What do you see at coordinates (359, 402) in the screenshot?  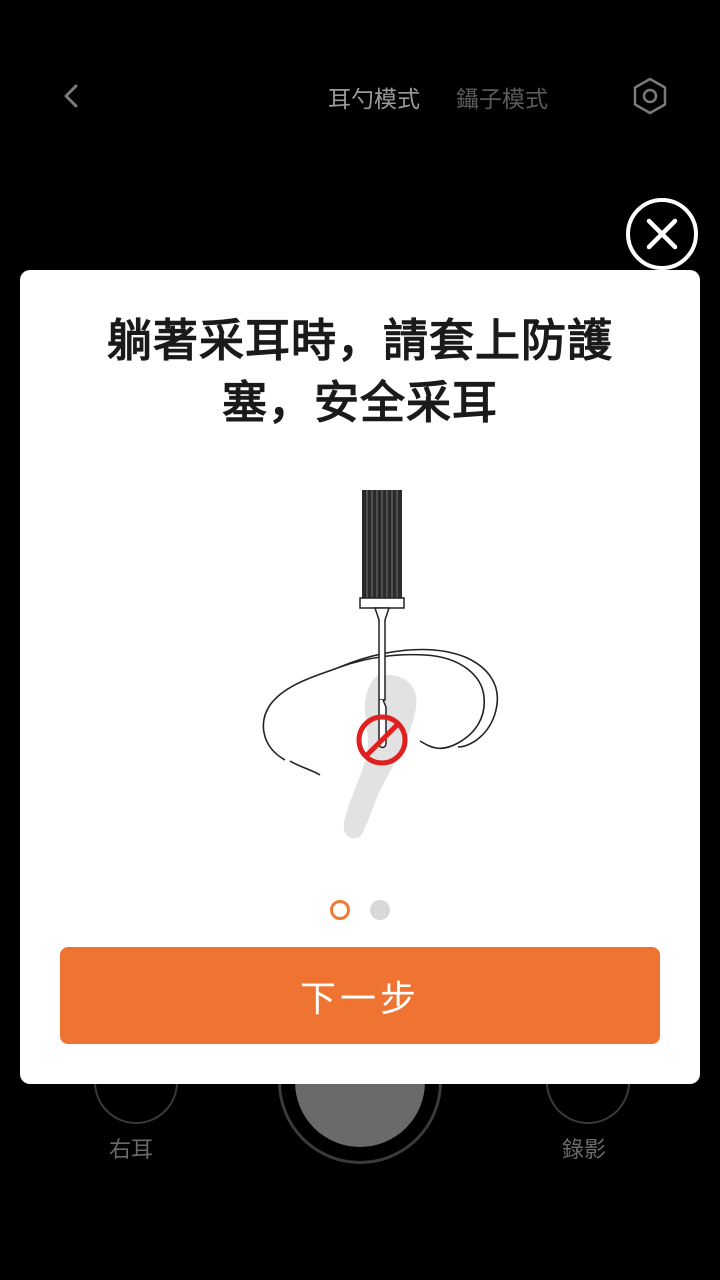 I see `dialog-title-line2: 塞，安全采耳` at bounding box center [359, 402].